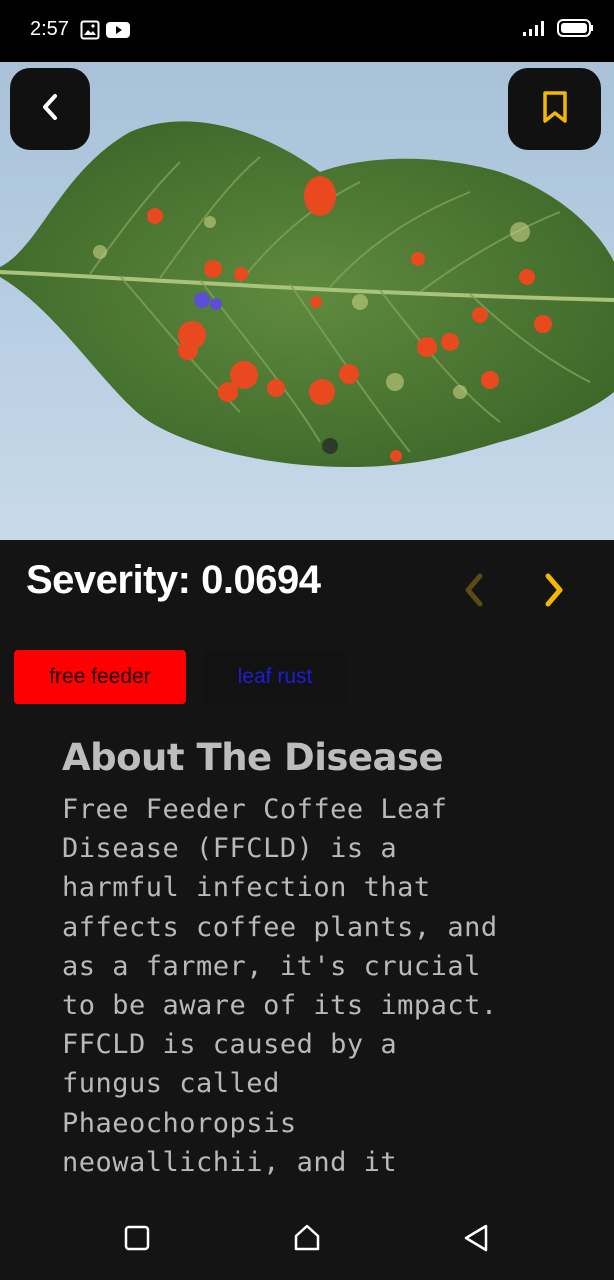  Describe the element at coordinates (49, 29) in the screenshot. I see `status-time: 2:57` at that location.